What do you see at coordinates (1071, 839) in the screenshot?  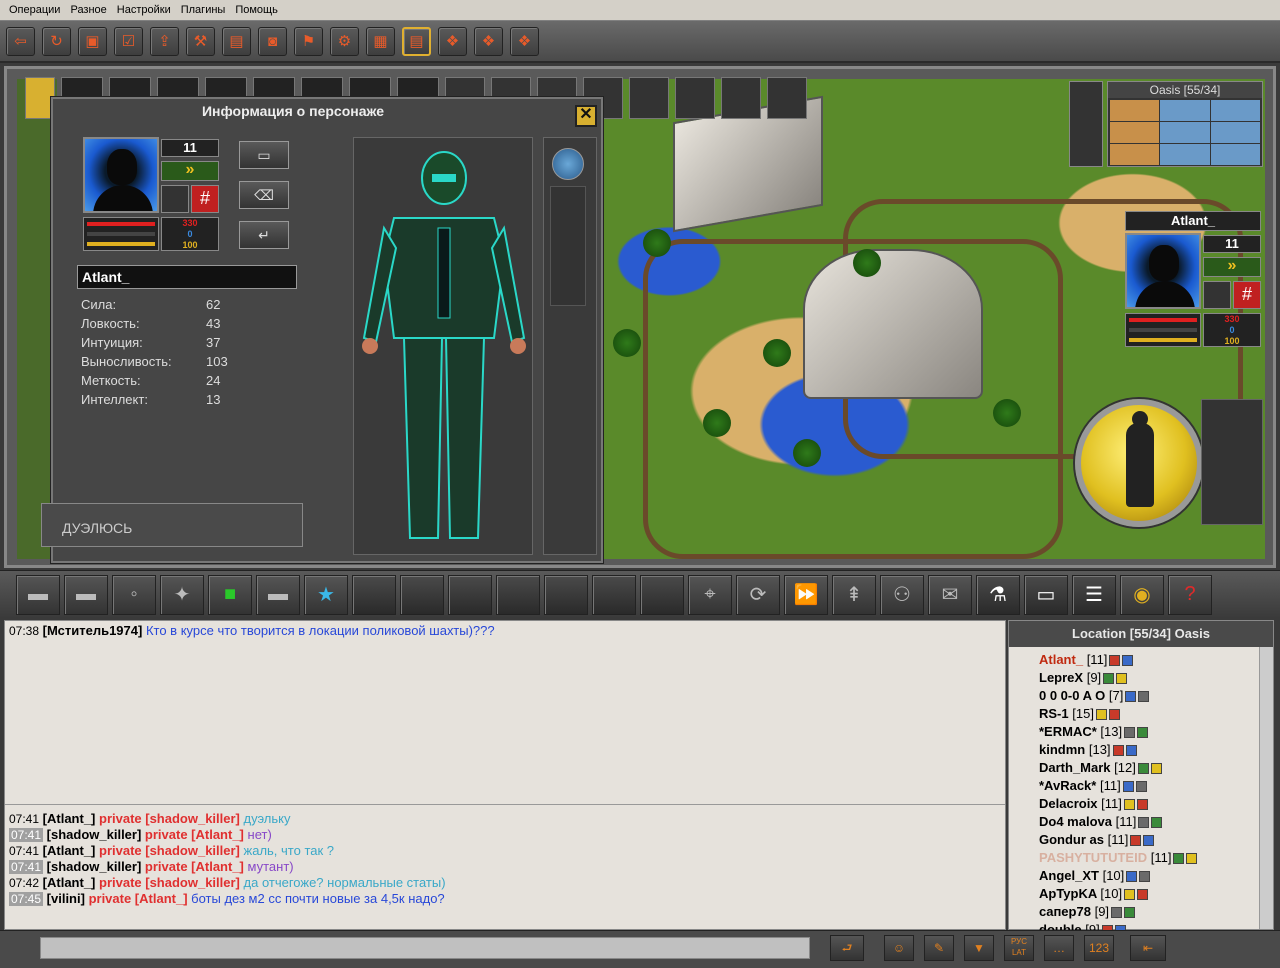 I see `player-name: Gondur as` at bounding box center [1071, 839].